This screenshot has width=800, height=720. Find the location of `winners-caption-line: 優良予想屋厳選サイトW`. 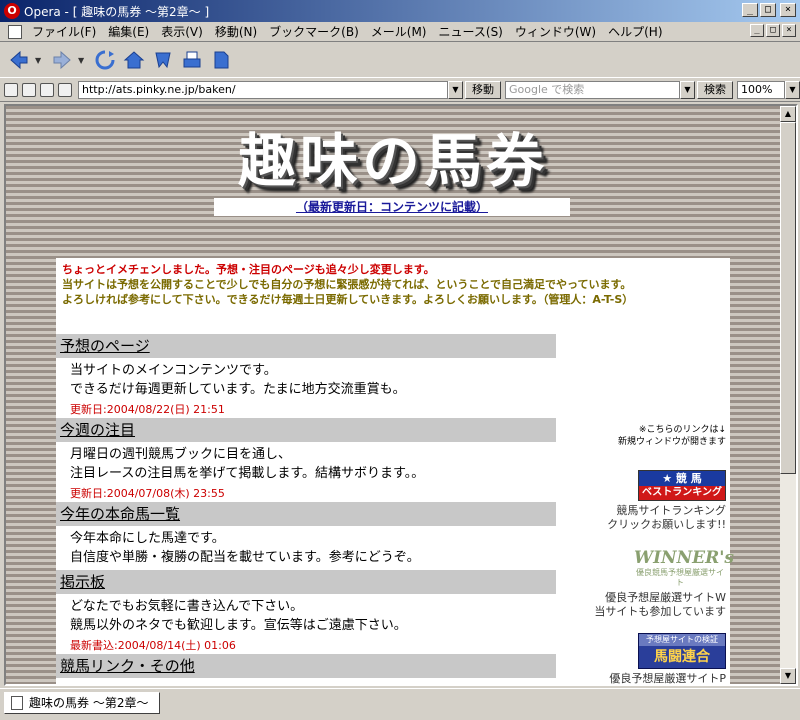

winners-caption-line: 優良予想屋厳選サイトW is located at coordinates (665, 597).